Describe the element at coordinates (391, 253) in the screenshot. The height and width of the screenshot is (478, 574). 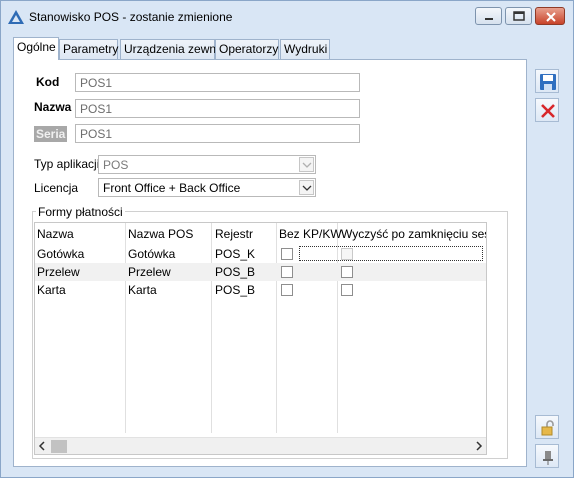
I see `focused-cell` at that location.